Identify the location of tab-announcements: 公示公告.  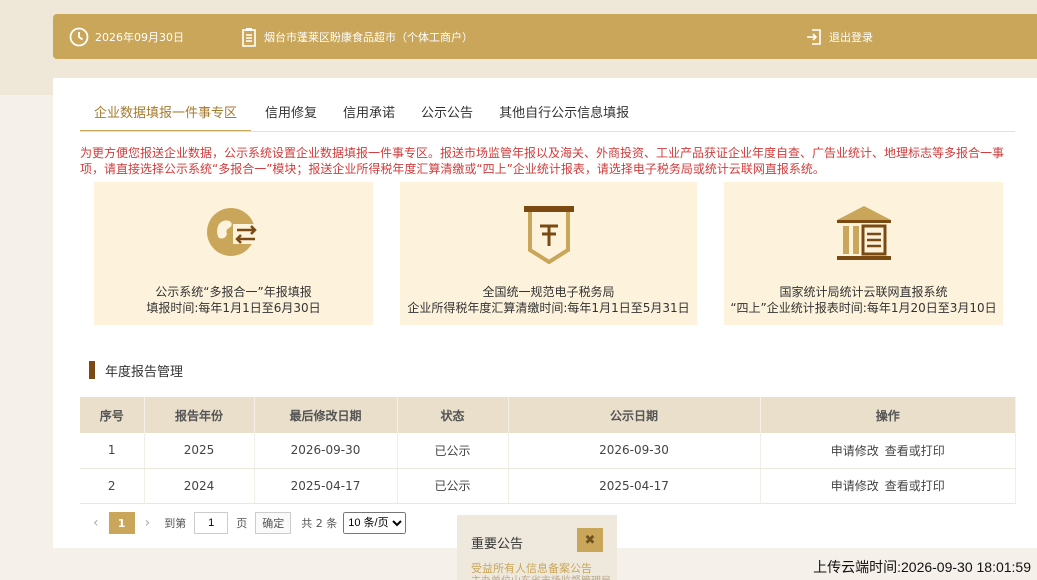
(447, 117).